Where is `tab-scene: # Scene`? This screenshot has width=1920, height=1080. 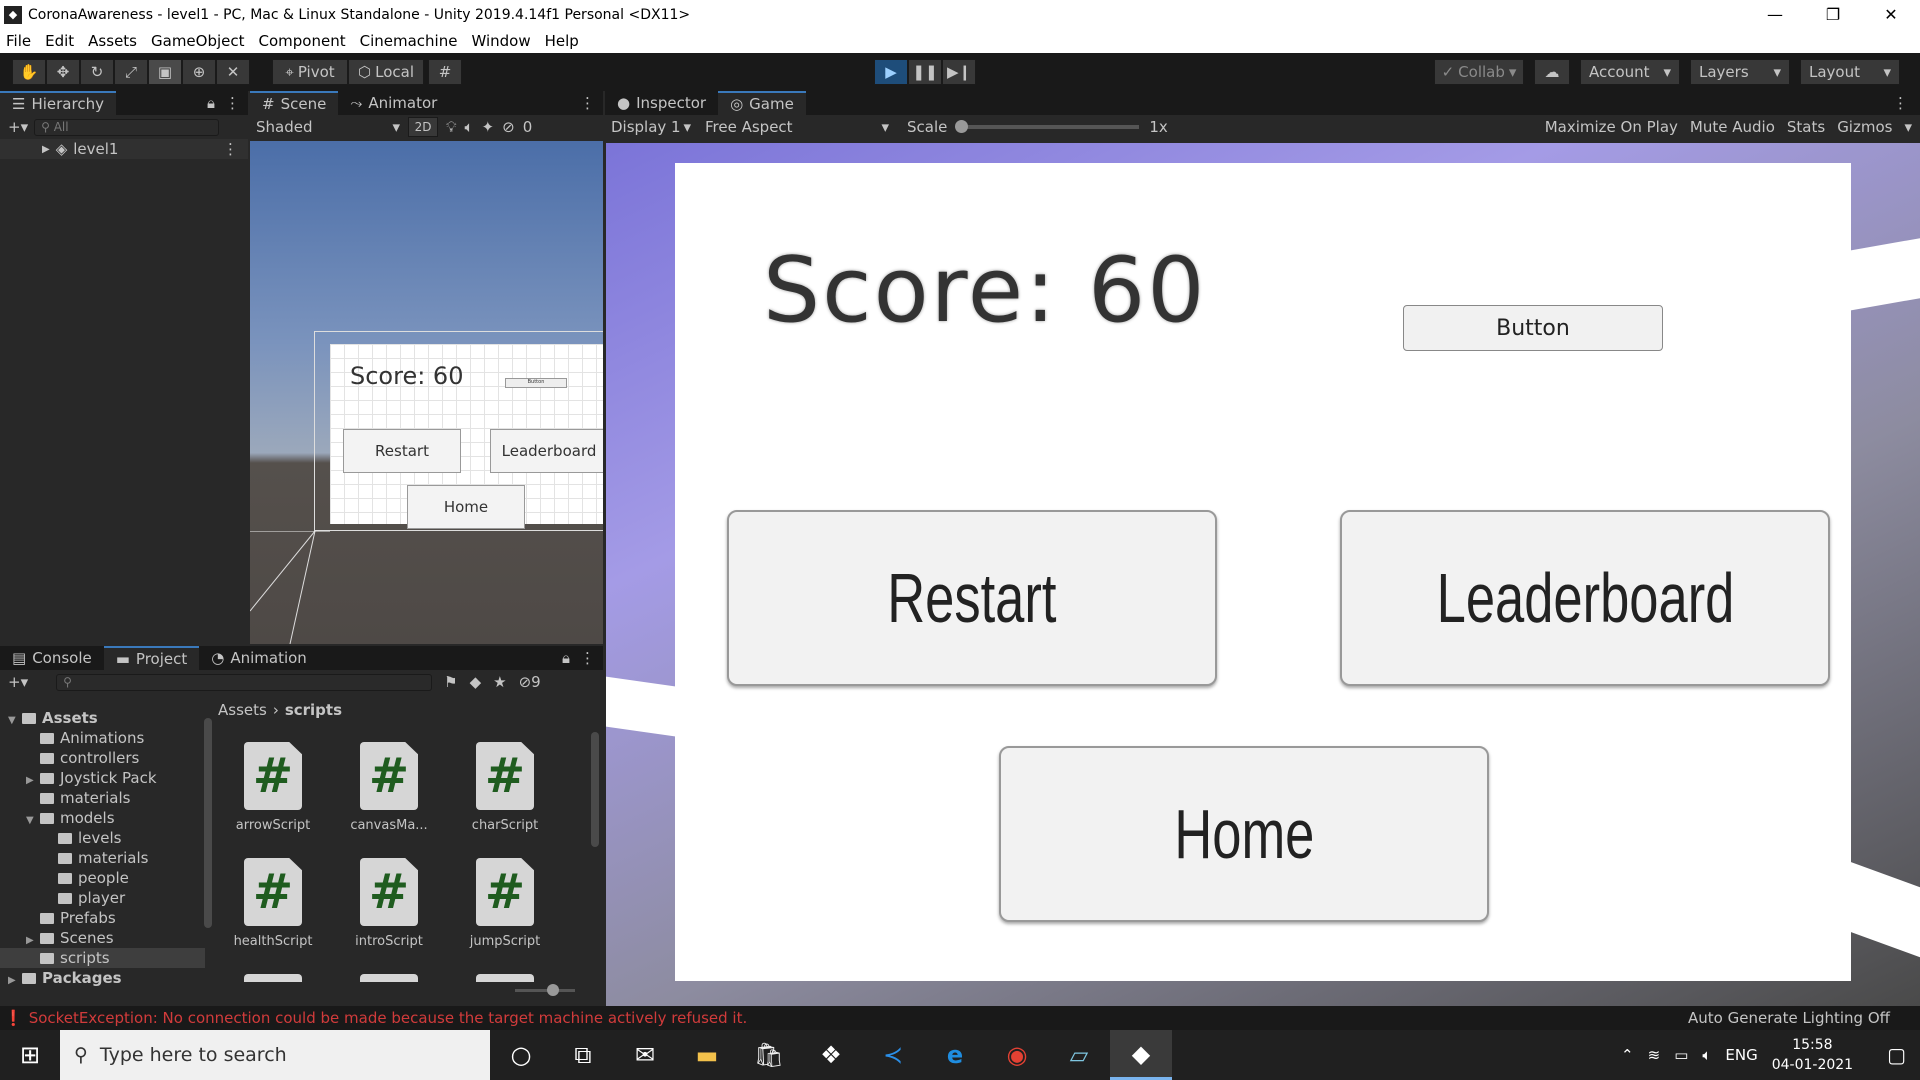
tab-scene: # Scene is located at coordinates (294, 103).